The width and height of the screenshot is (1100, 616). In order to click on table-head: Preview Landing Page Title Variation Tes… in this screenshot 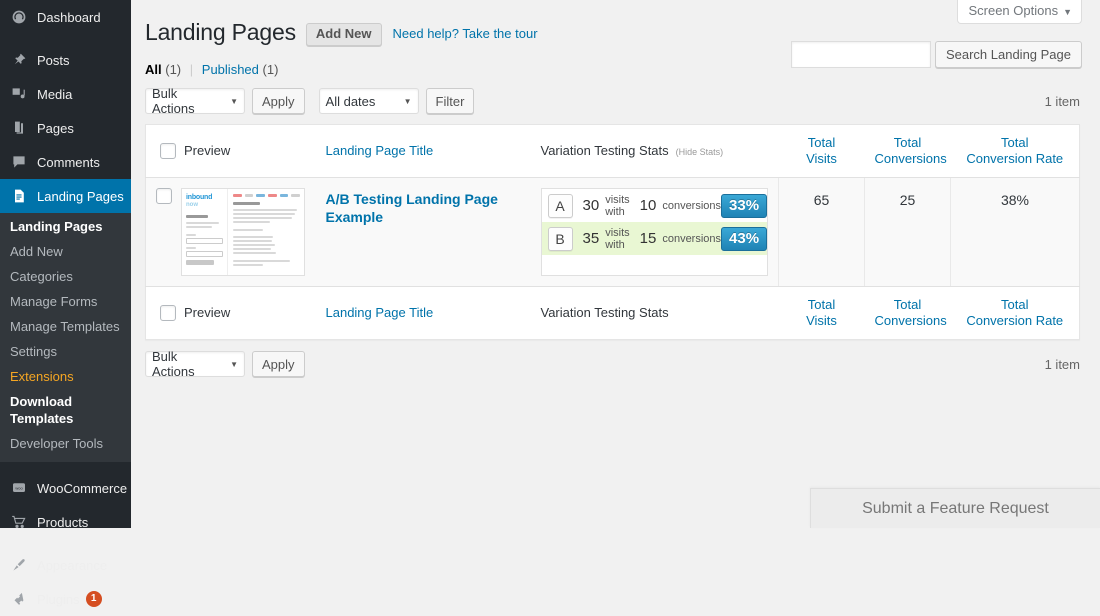, I will do `click(612, 151)`.